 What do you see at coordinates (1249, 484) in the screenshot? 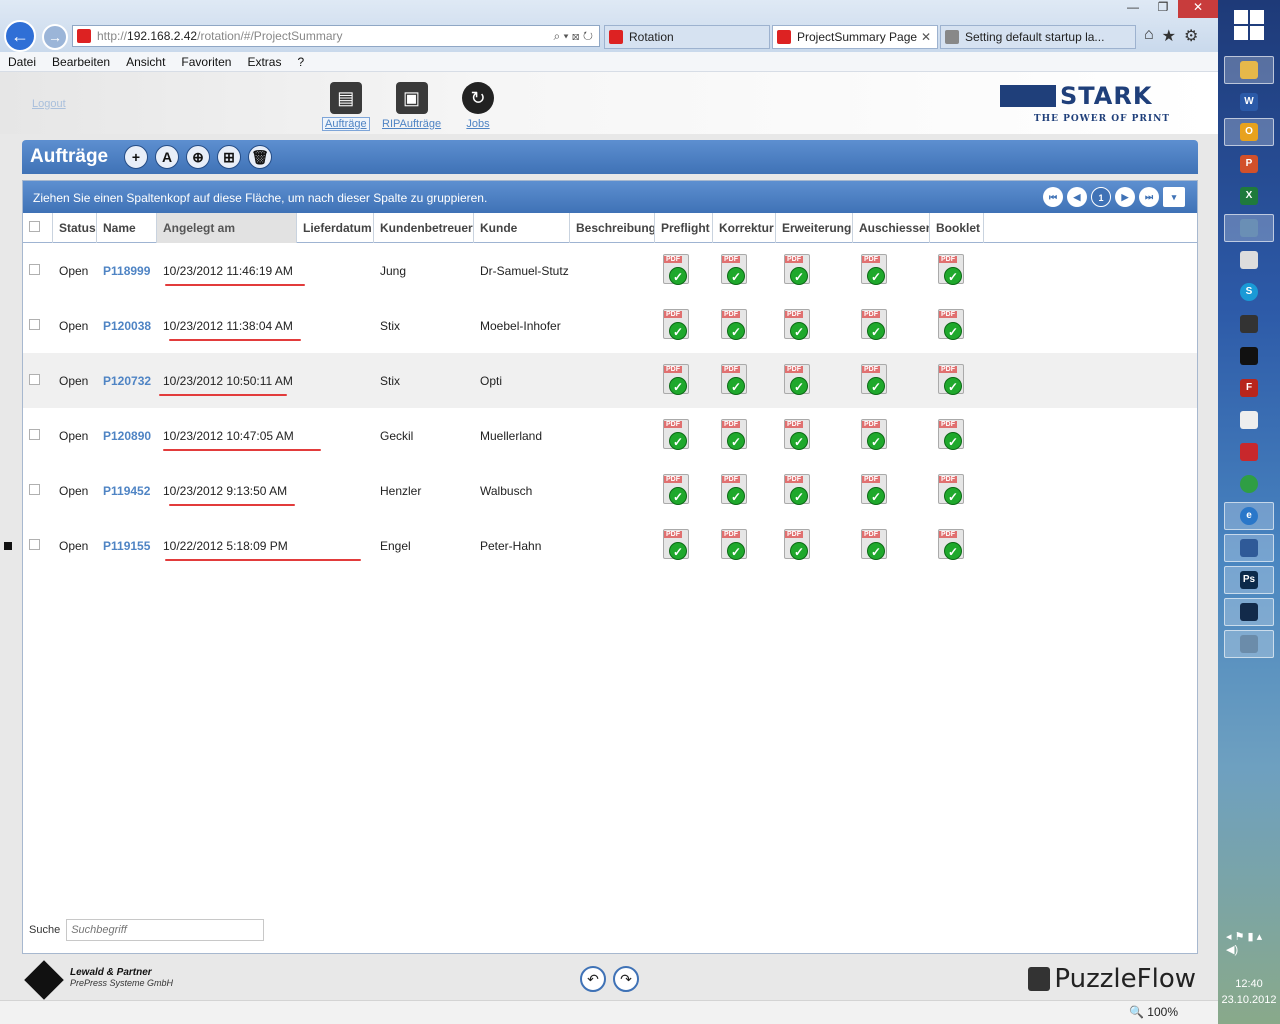
I see `taskbar-chrome` at bounding box center [1249, 484].